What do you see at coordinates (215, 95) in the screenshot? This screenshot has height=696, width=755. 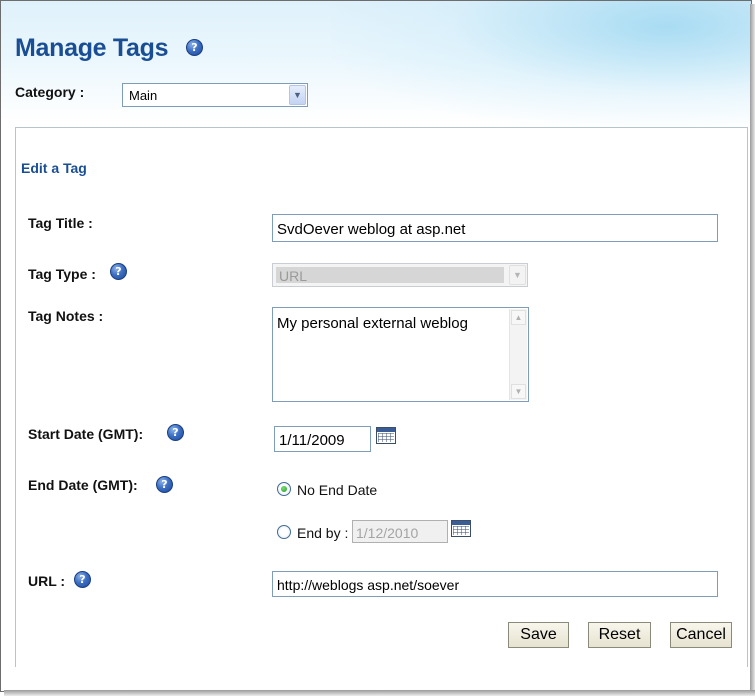 I see `category-select: Main ▼` at bounding box center [215, 95].